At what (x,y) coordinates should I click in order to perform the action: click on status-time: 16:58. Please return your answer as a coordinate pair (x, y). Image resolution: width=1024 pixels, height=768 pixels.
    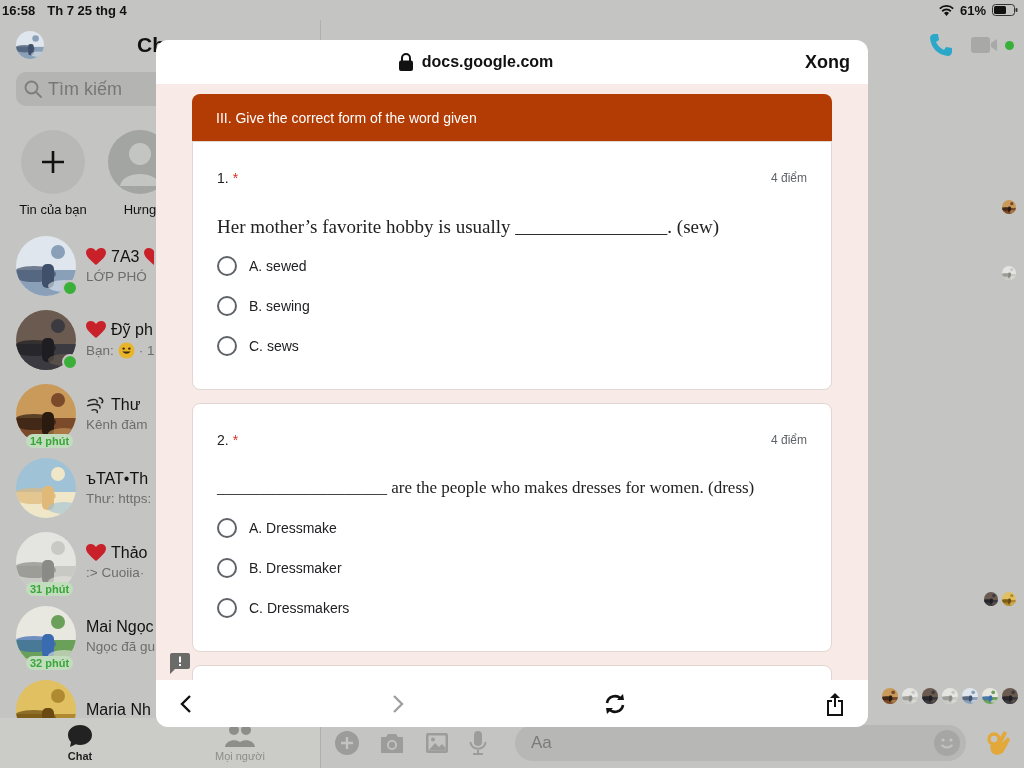
    Looking at the image, I should click on (19, 10).